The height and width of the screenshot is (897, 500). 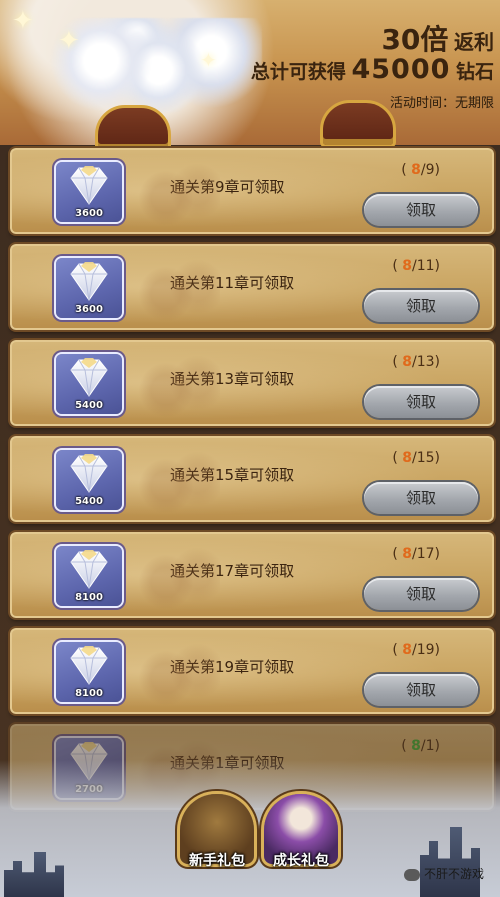 I want to click on progress-text: ( 8/9), so click(x=420, y=170).